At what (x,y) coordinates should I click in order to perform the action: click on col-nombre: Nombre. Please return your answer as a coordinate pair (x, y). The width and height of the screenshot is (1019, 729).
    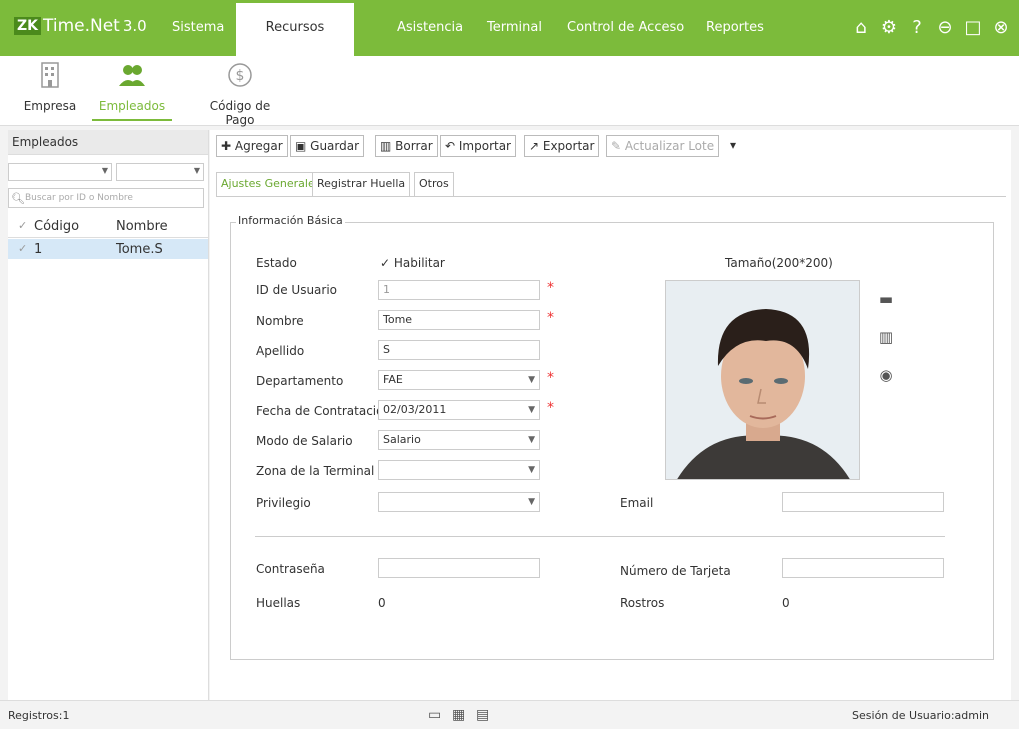
    Looking at the image, I should click on (142, 226).